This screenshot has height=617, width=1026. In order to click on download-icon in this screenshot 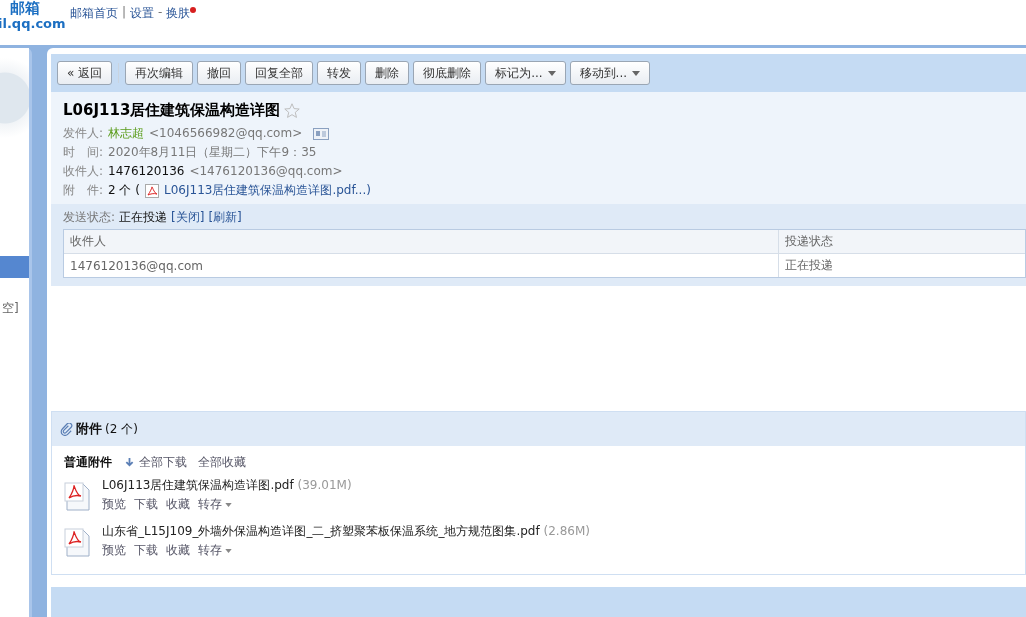, I will do `click(129, 462)`.